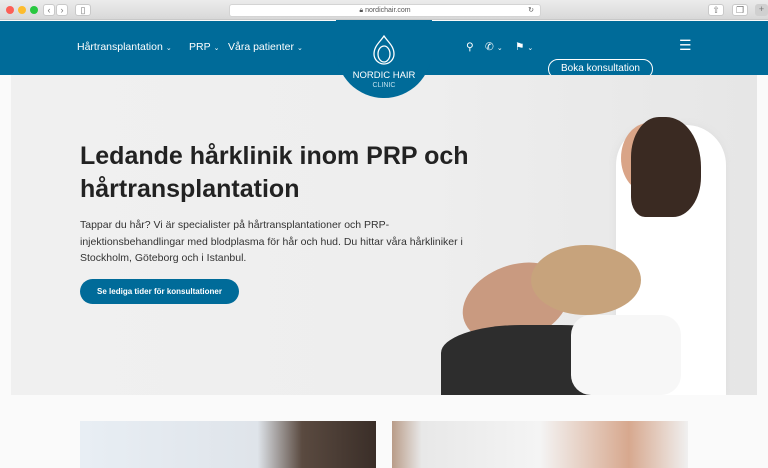 Image resolution: width=768 pixels, height=468 pixels. Describe the element at coordinates (200, 47) in the screenshot. I see `nav-label: PRP` at that location.